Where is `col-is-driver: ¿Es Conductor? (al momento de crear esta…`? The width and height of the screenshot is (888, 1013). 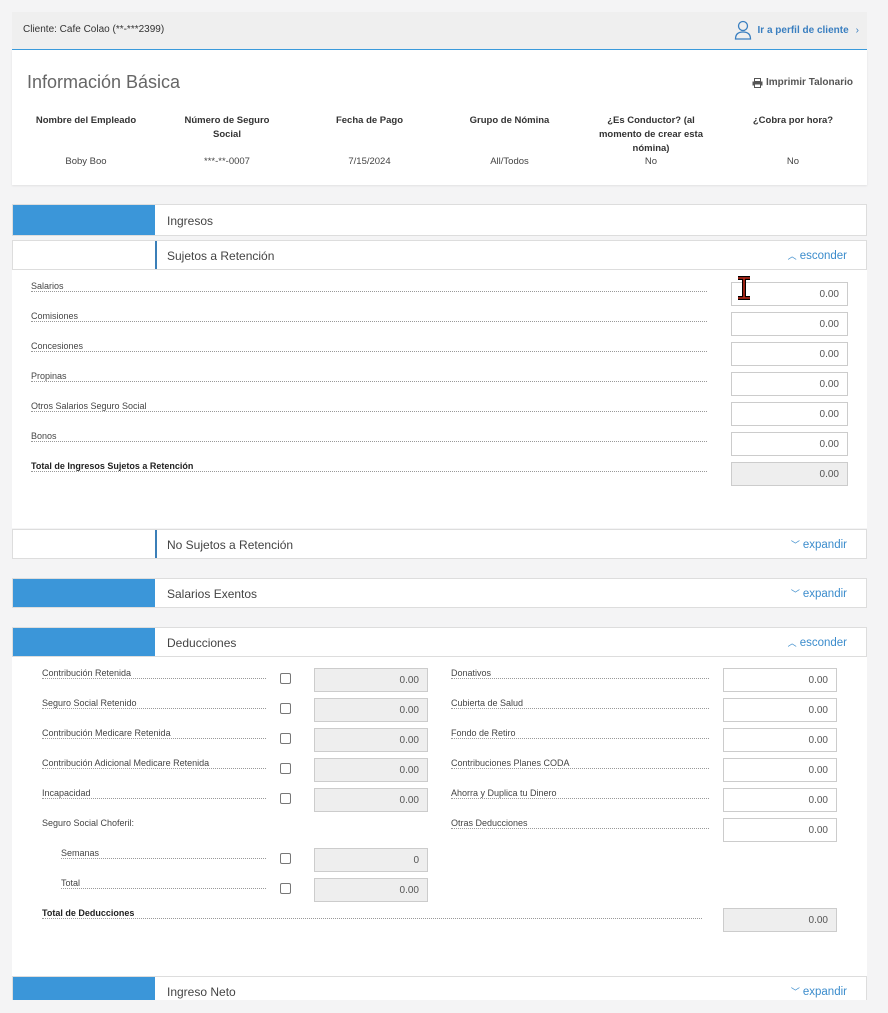 col-is-driver: ¿Es Conductor? (al momento de crear esta… is located at coordinates (651, 140).